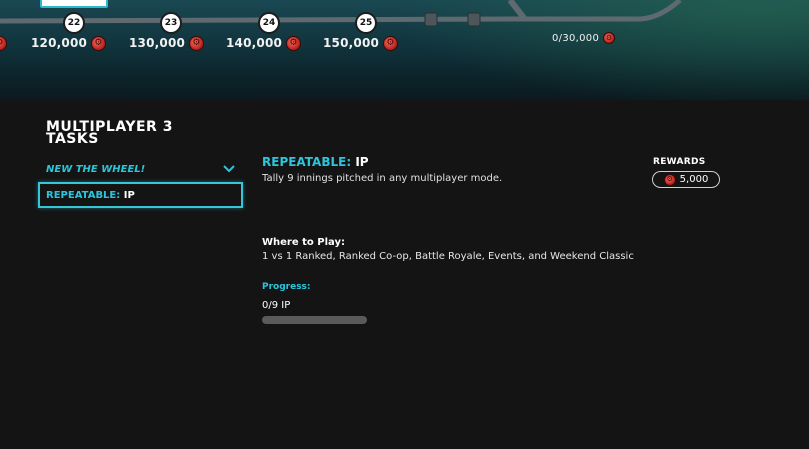 The height and width of the screenshot is (449, 809). What do you see at coordinates (307, 162) in the screenshot?
I see `task-detail-title-prefix: REPEATABLE:` at bounding box center [307, 162].